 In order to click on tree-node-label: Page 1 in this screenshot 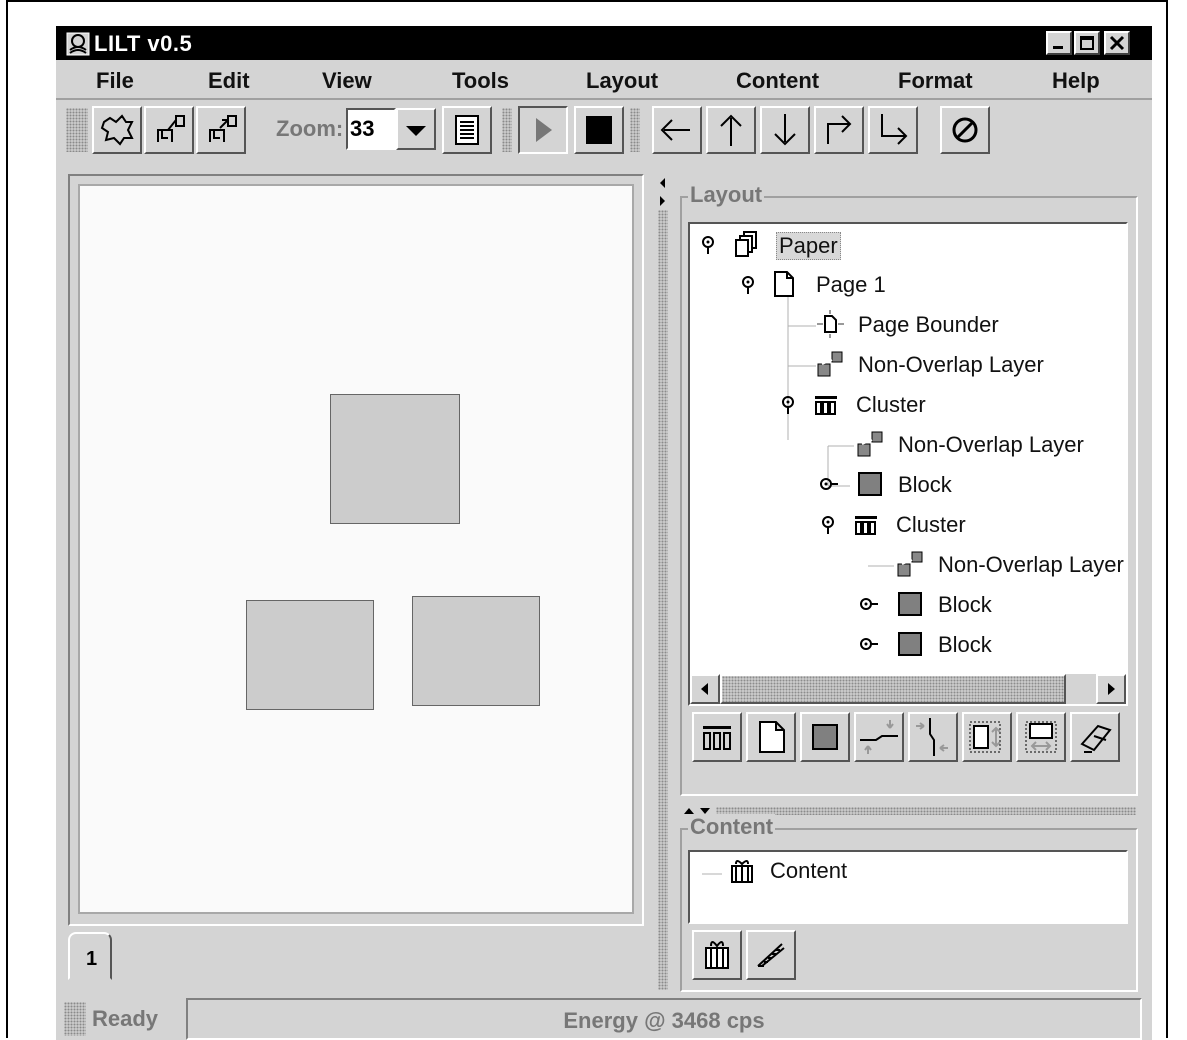, I will do `click(851, 284)`.